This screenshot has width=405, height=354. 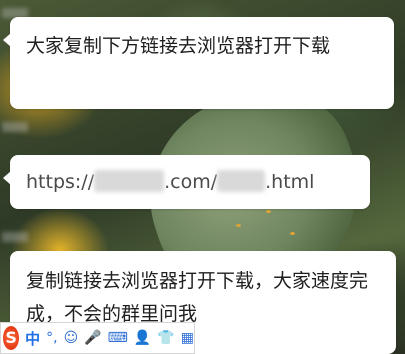 I want to click on punctuation-toggle: °,, so click(x=51, y=338).